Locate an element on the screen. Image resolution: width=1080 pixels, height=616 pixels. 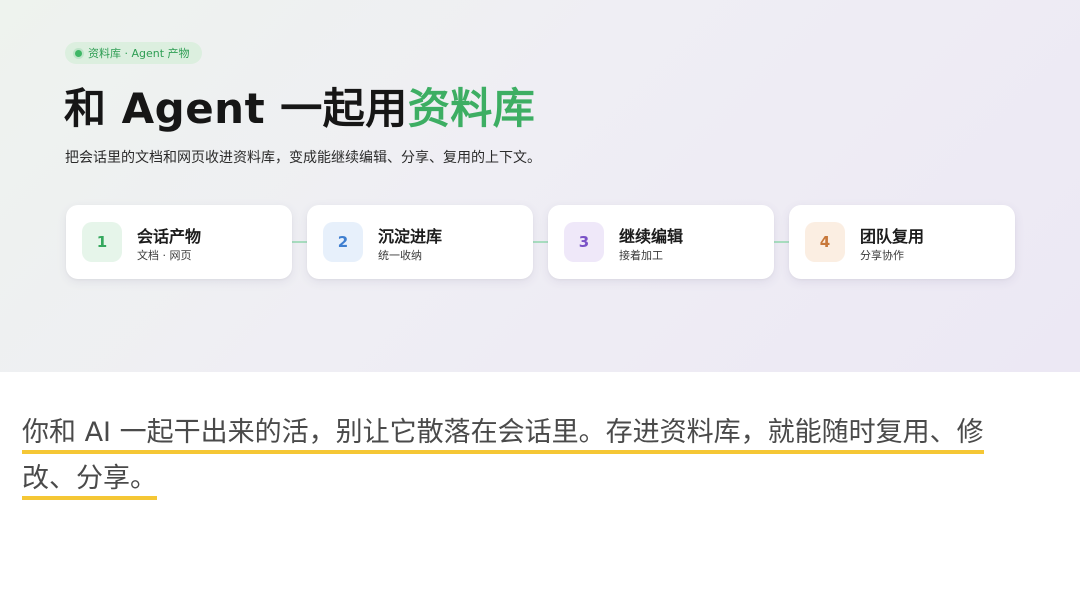
step-card-1: 1 会话产物 文档 · 网页 is located at coordinates (179, 242).